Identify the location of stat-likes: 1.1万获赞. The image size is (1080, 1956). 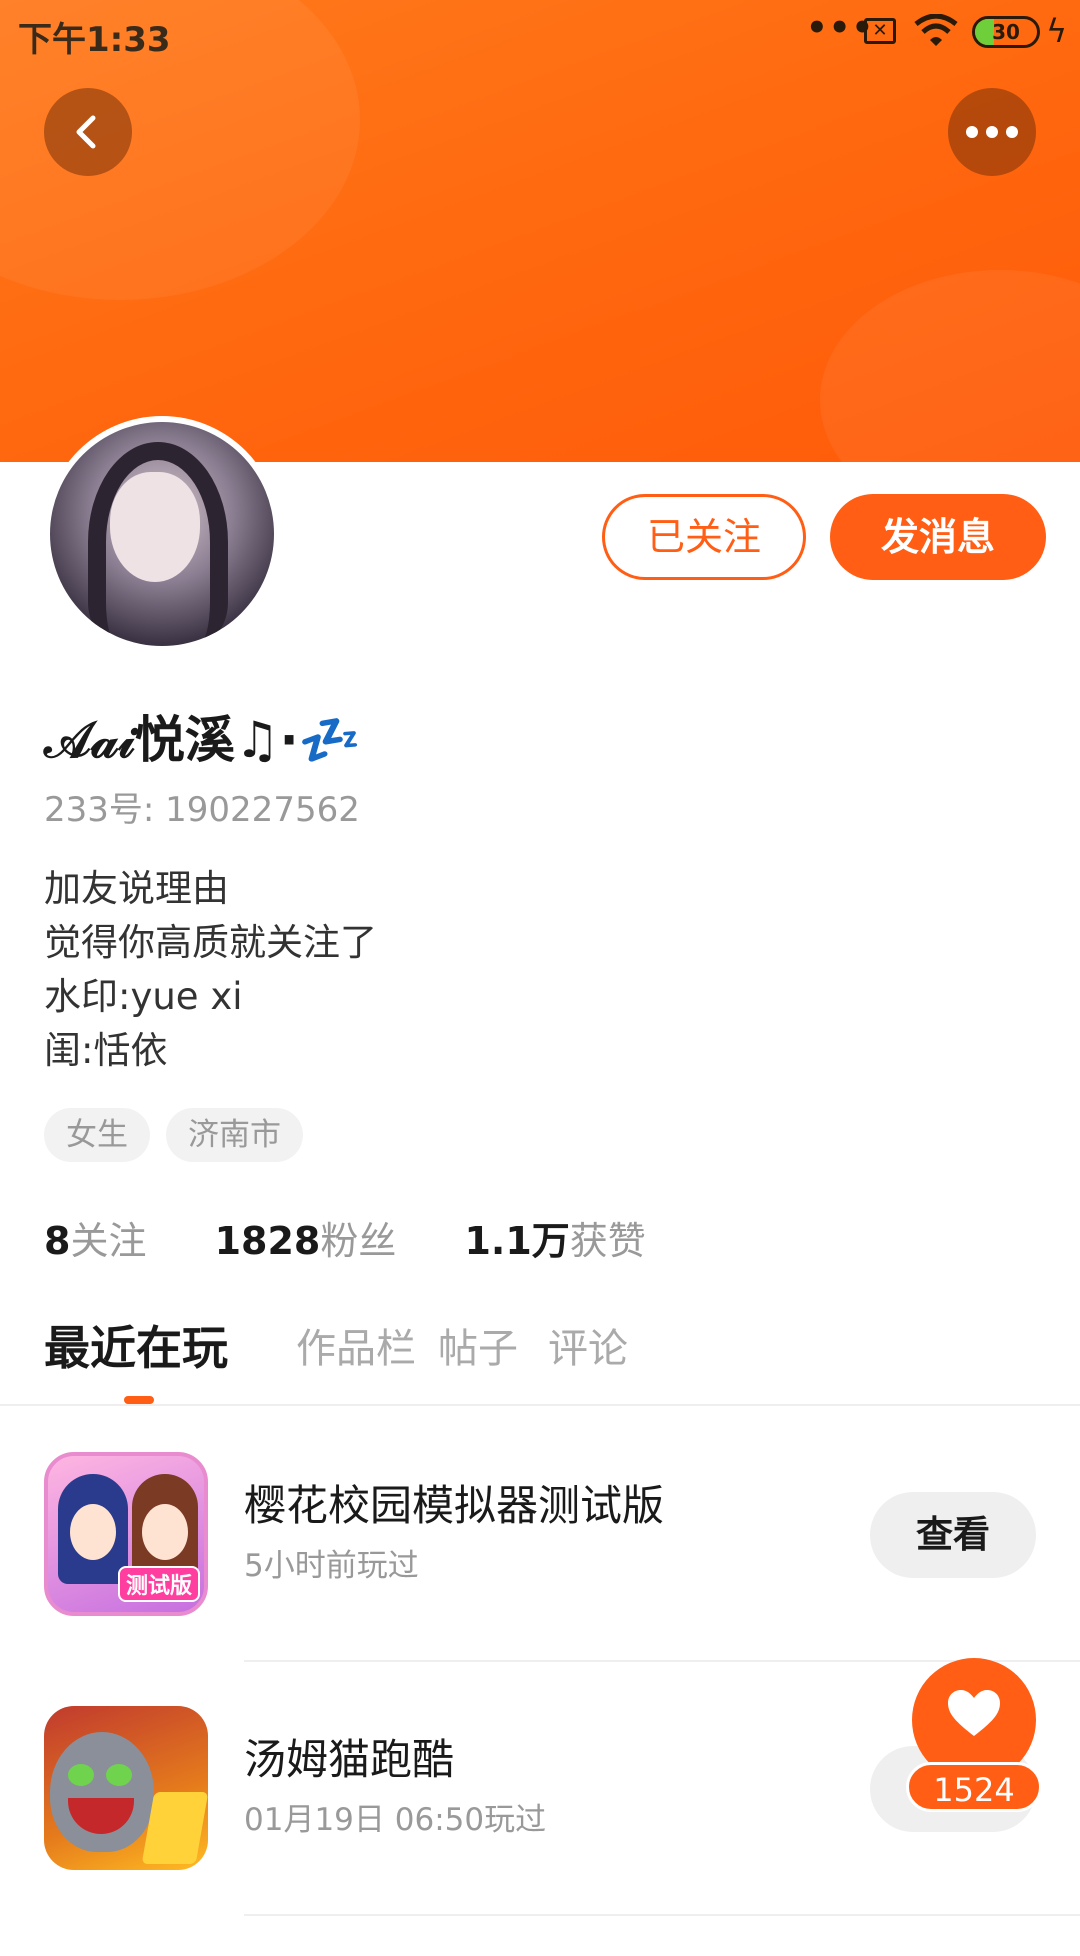
(554, 1237).